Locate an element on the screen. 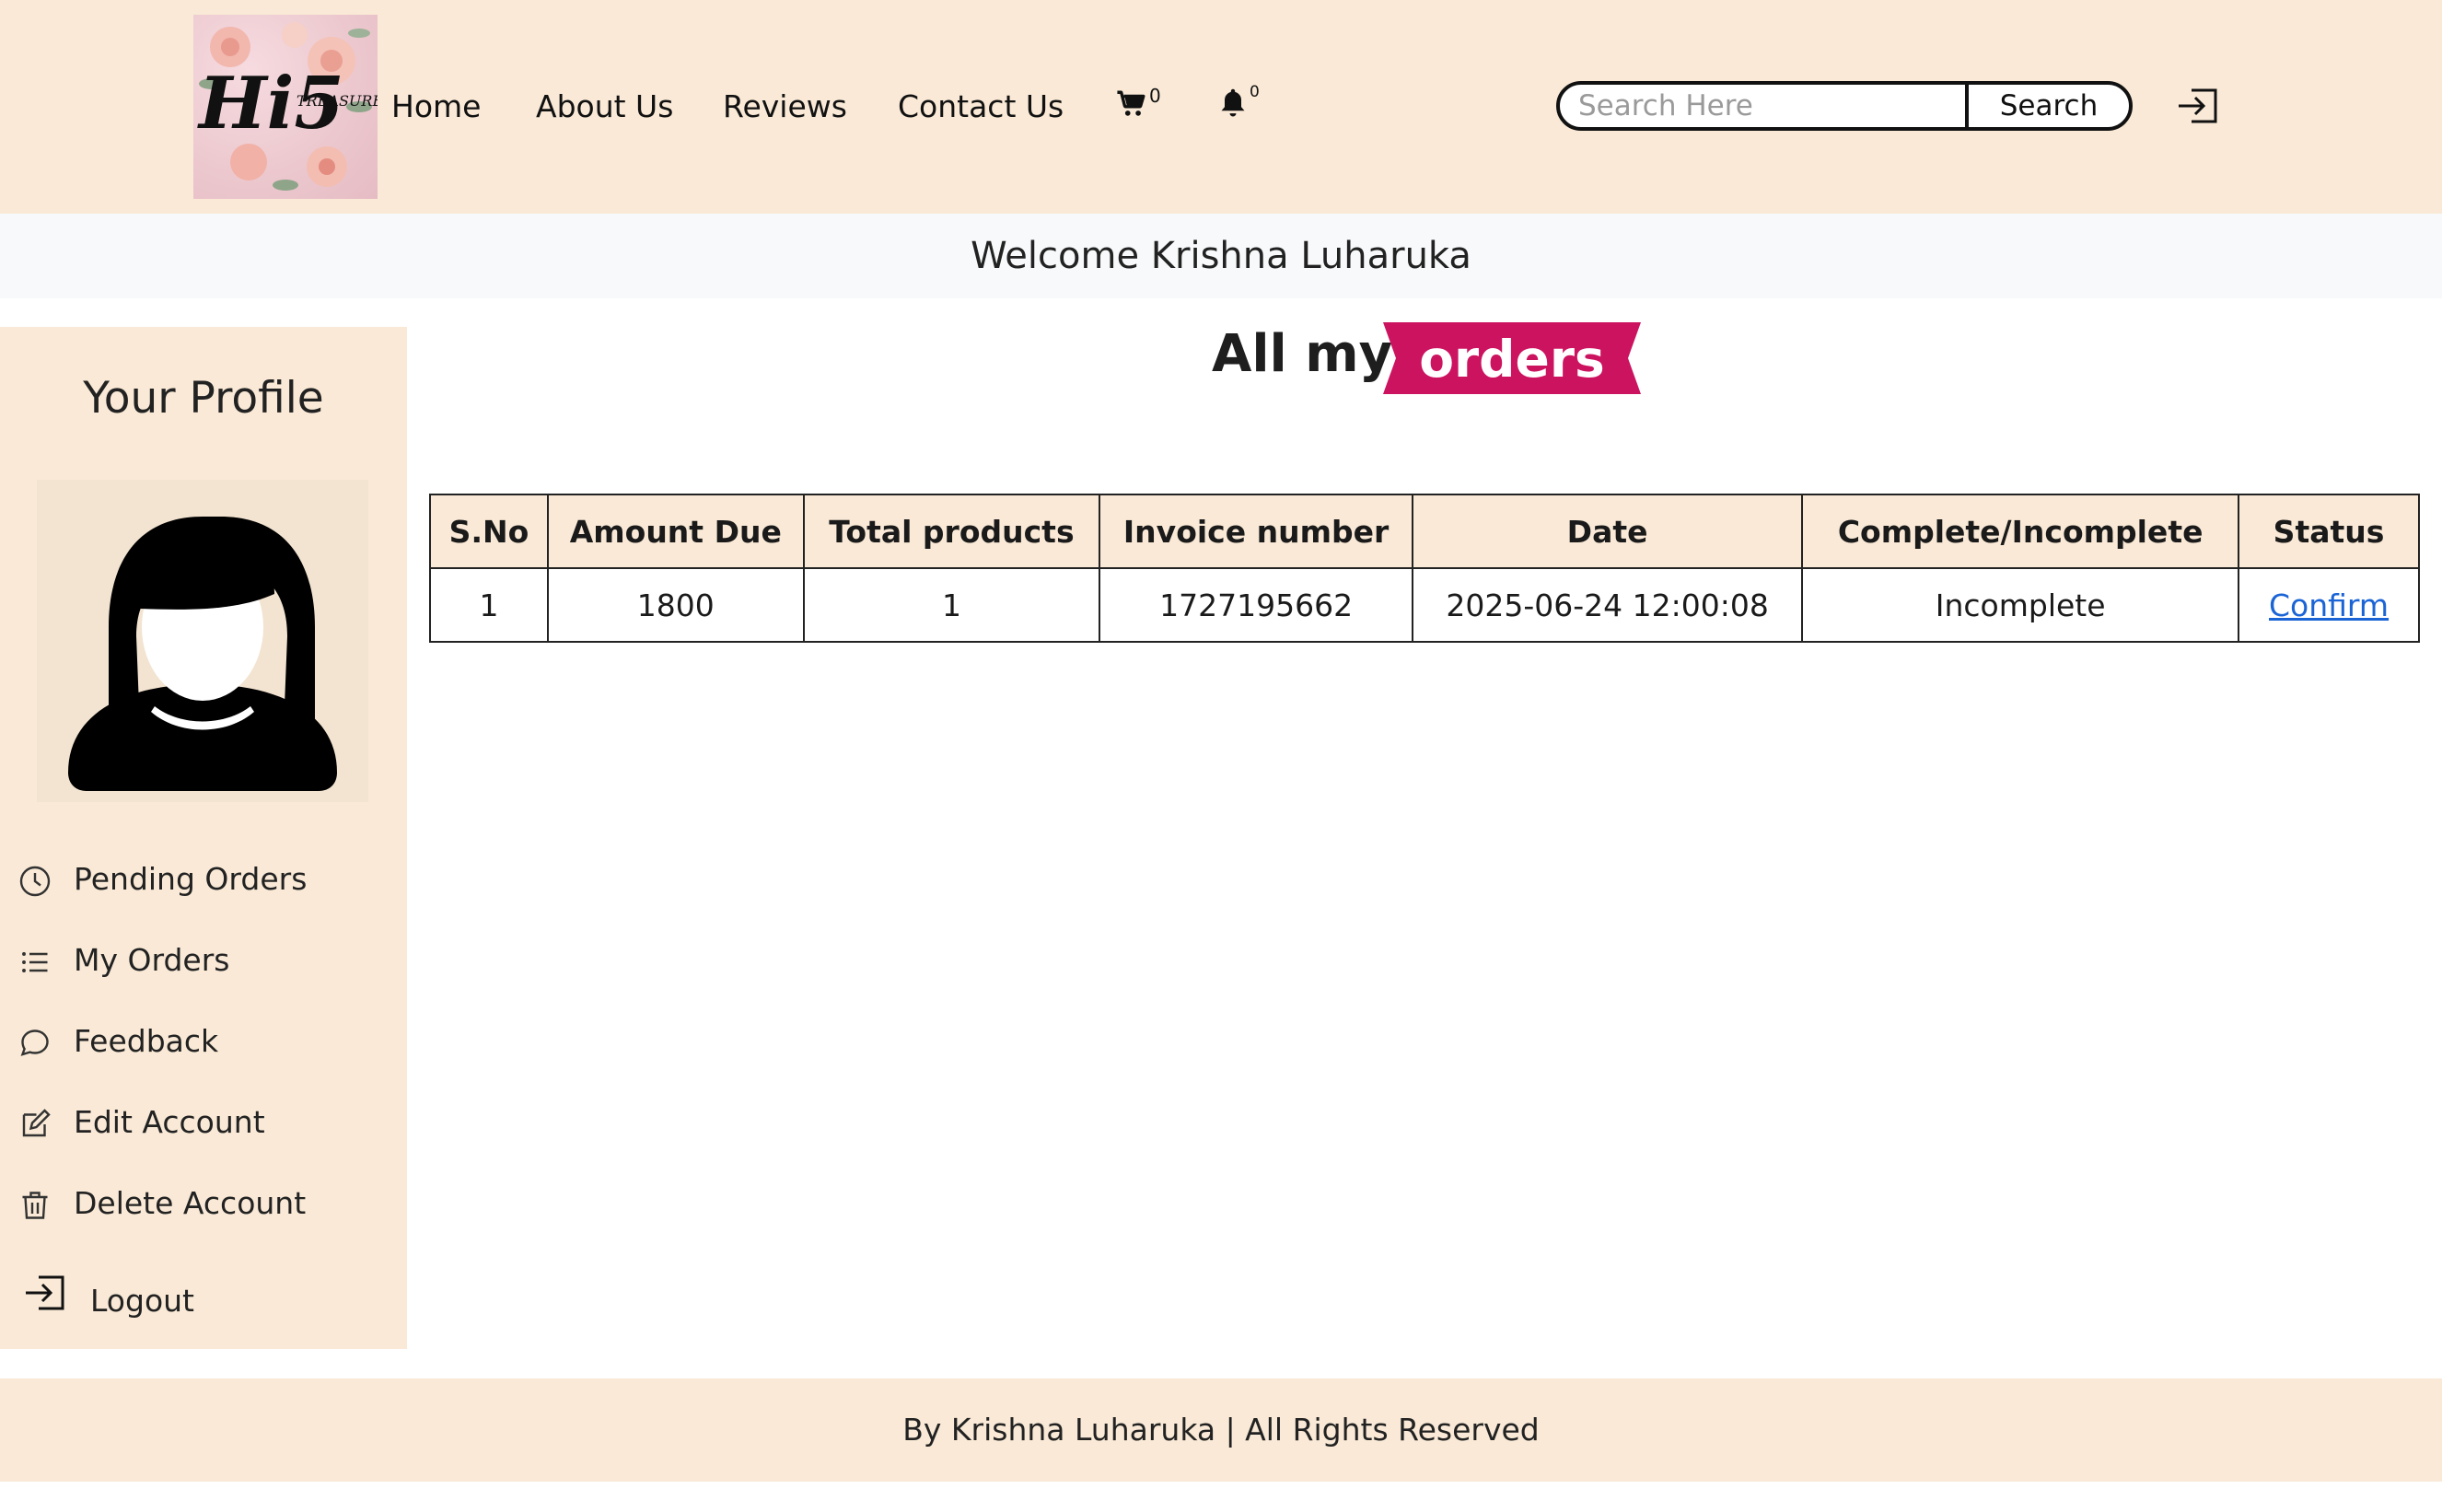 The width and height of the screenshot is (2442, 1512). edit-icon is located at coordinates (35, 1126).